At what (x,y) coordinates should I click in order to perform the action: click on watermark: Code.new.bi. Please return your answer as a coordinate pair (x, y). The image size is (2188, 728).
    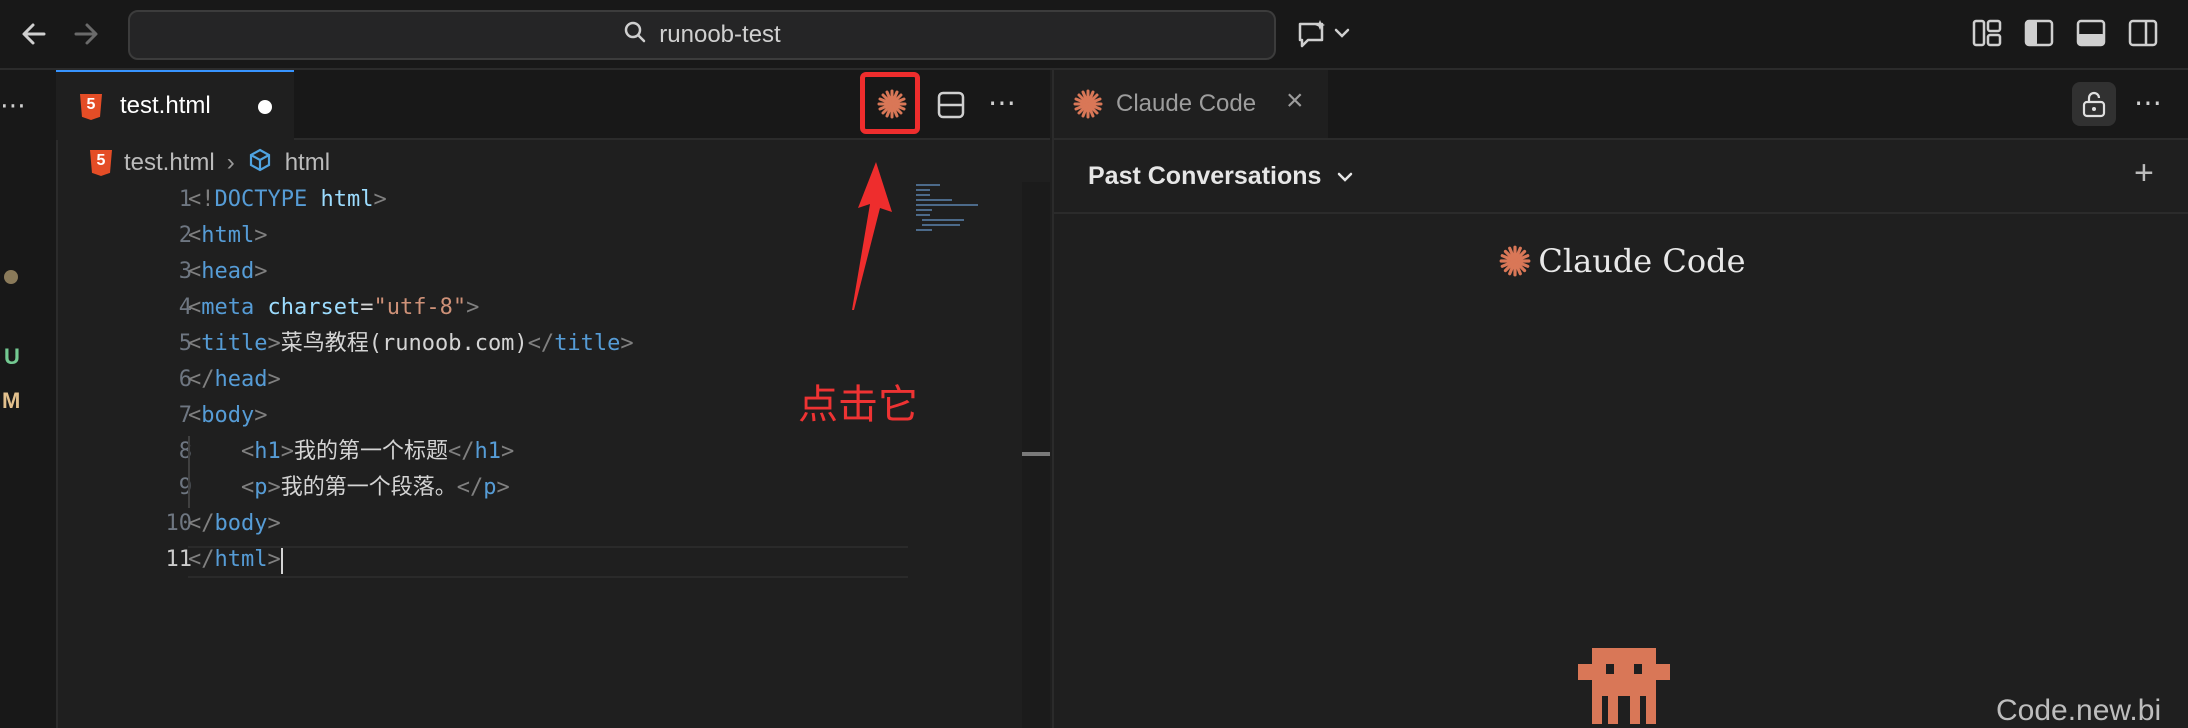
    Looking at the image, I should click on (2079, 710).